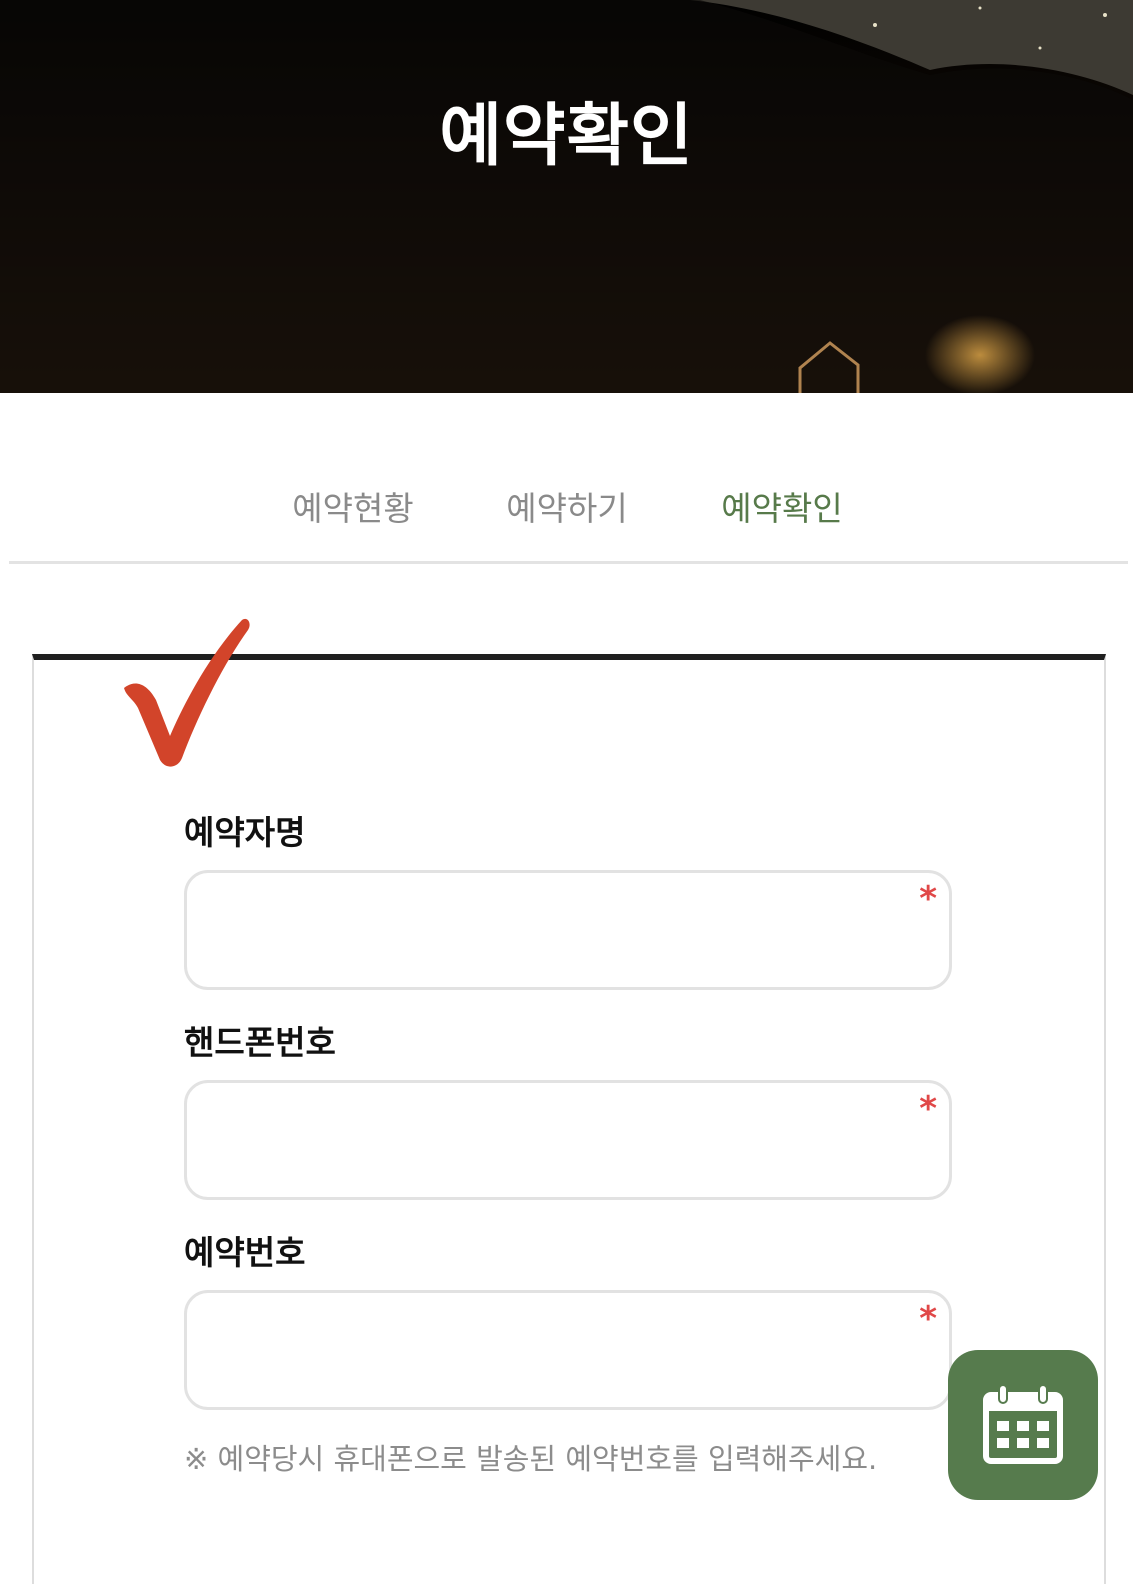 This screenshot has height=1584, width=1133. I want to click on tab-divider, so click(568, 562).